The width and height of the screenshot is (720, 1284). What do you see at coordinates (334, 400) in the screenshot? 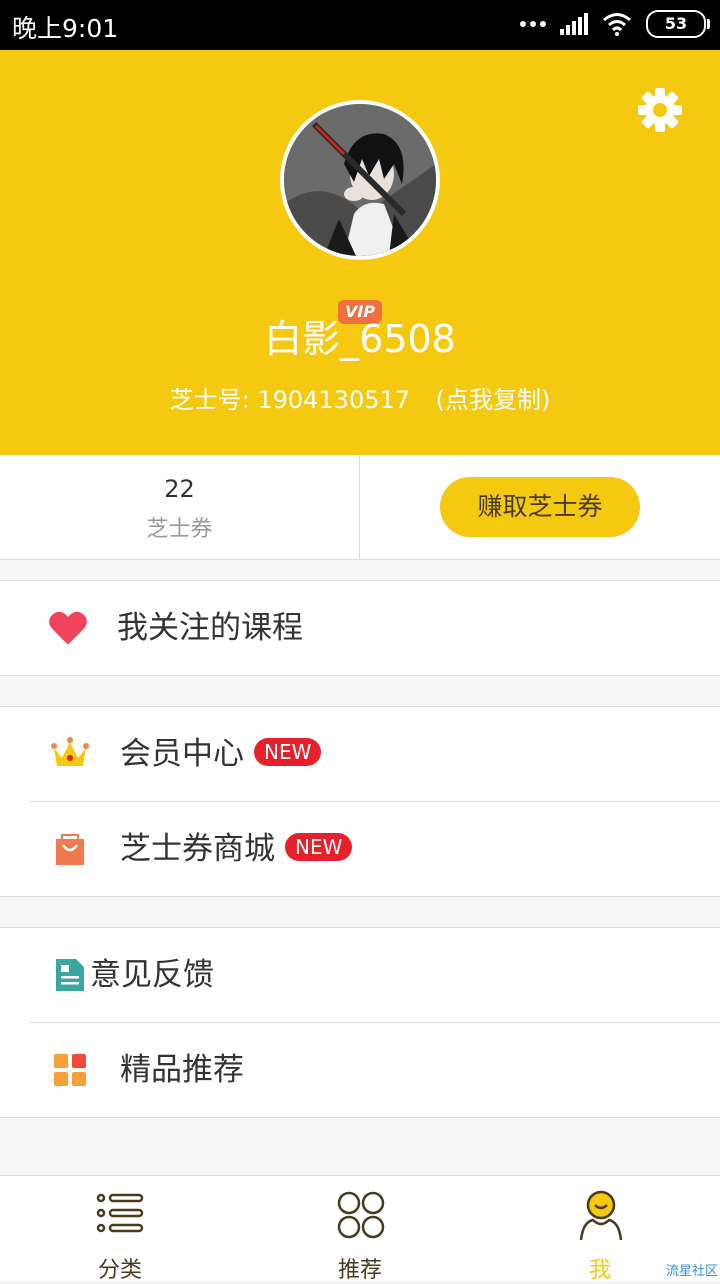
I see `user-id-value: 1904130517` at bounding box center [334, 400].